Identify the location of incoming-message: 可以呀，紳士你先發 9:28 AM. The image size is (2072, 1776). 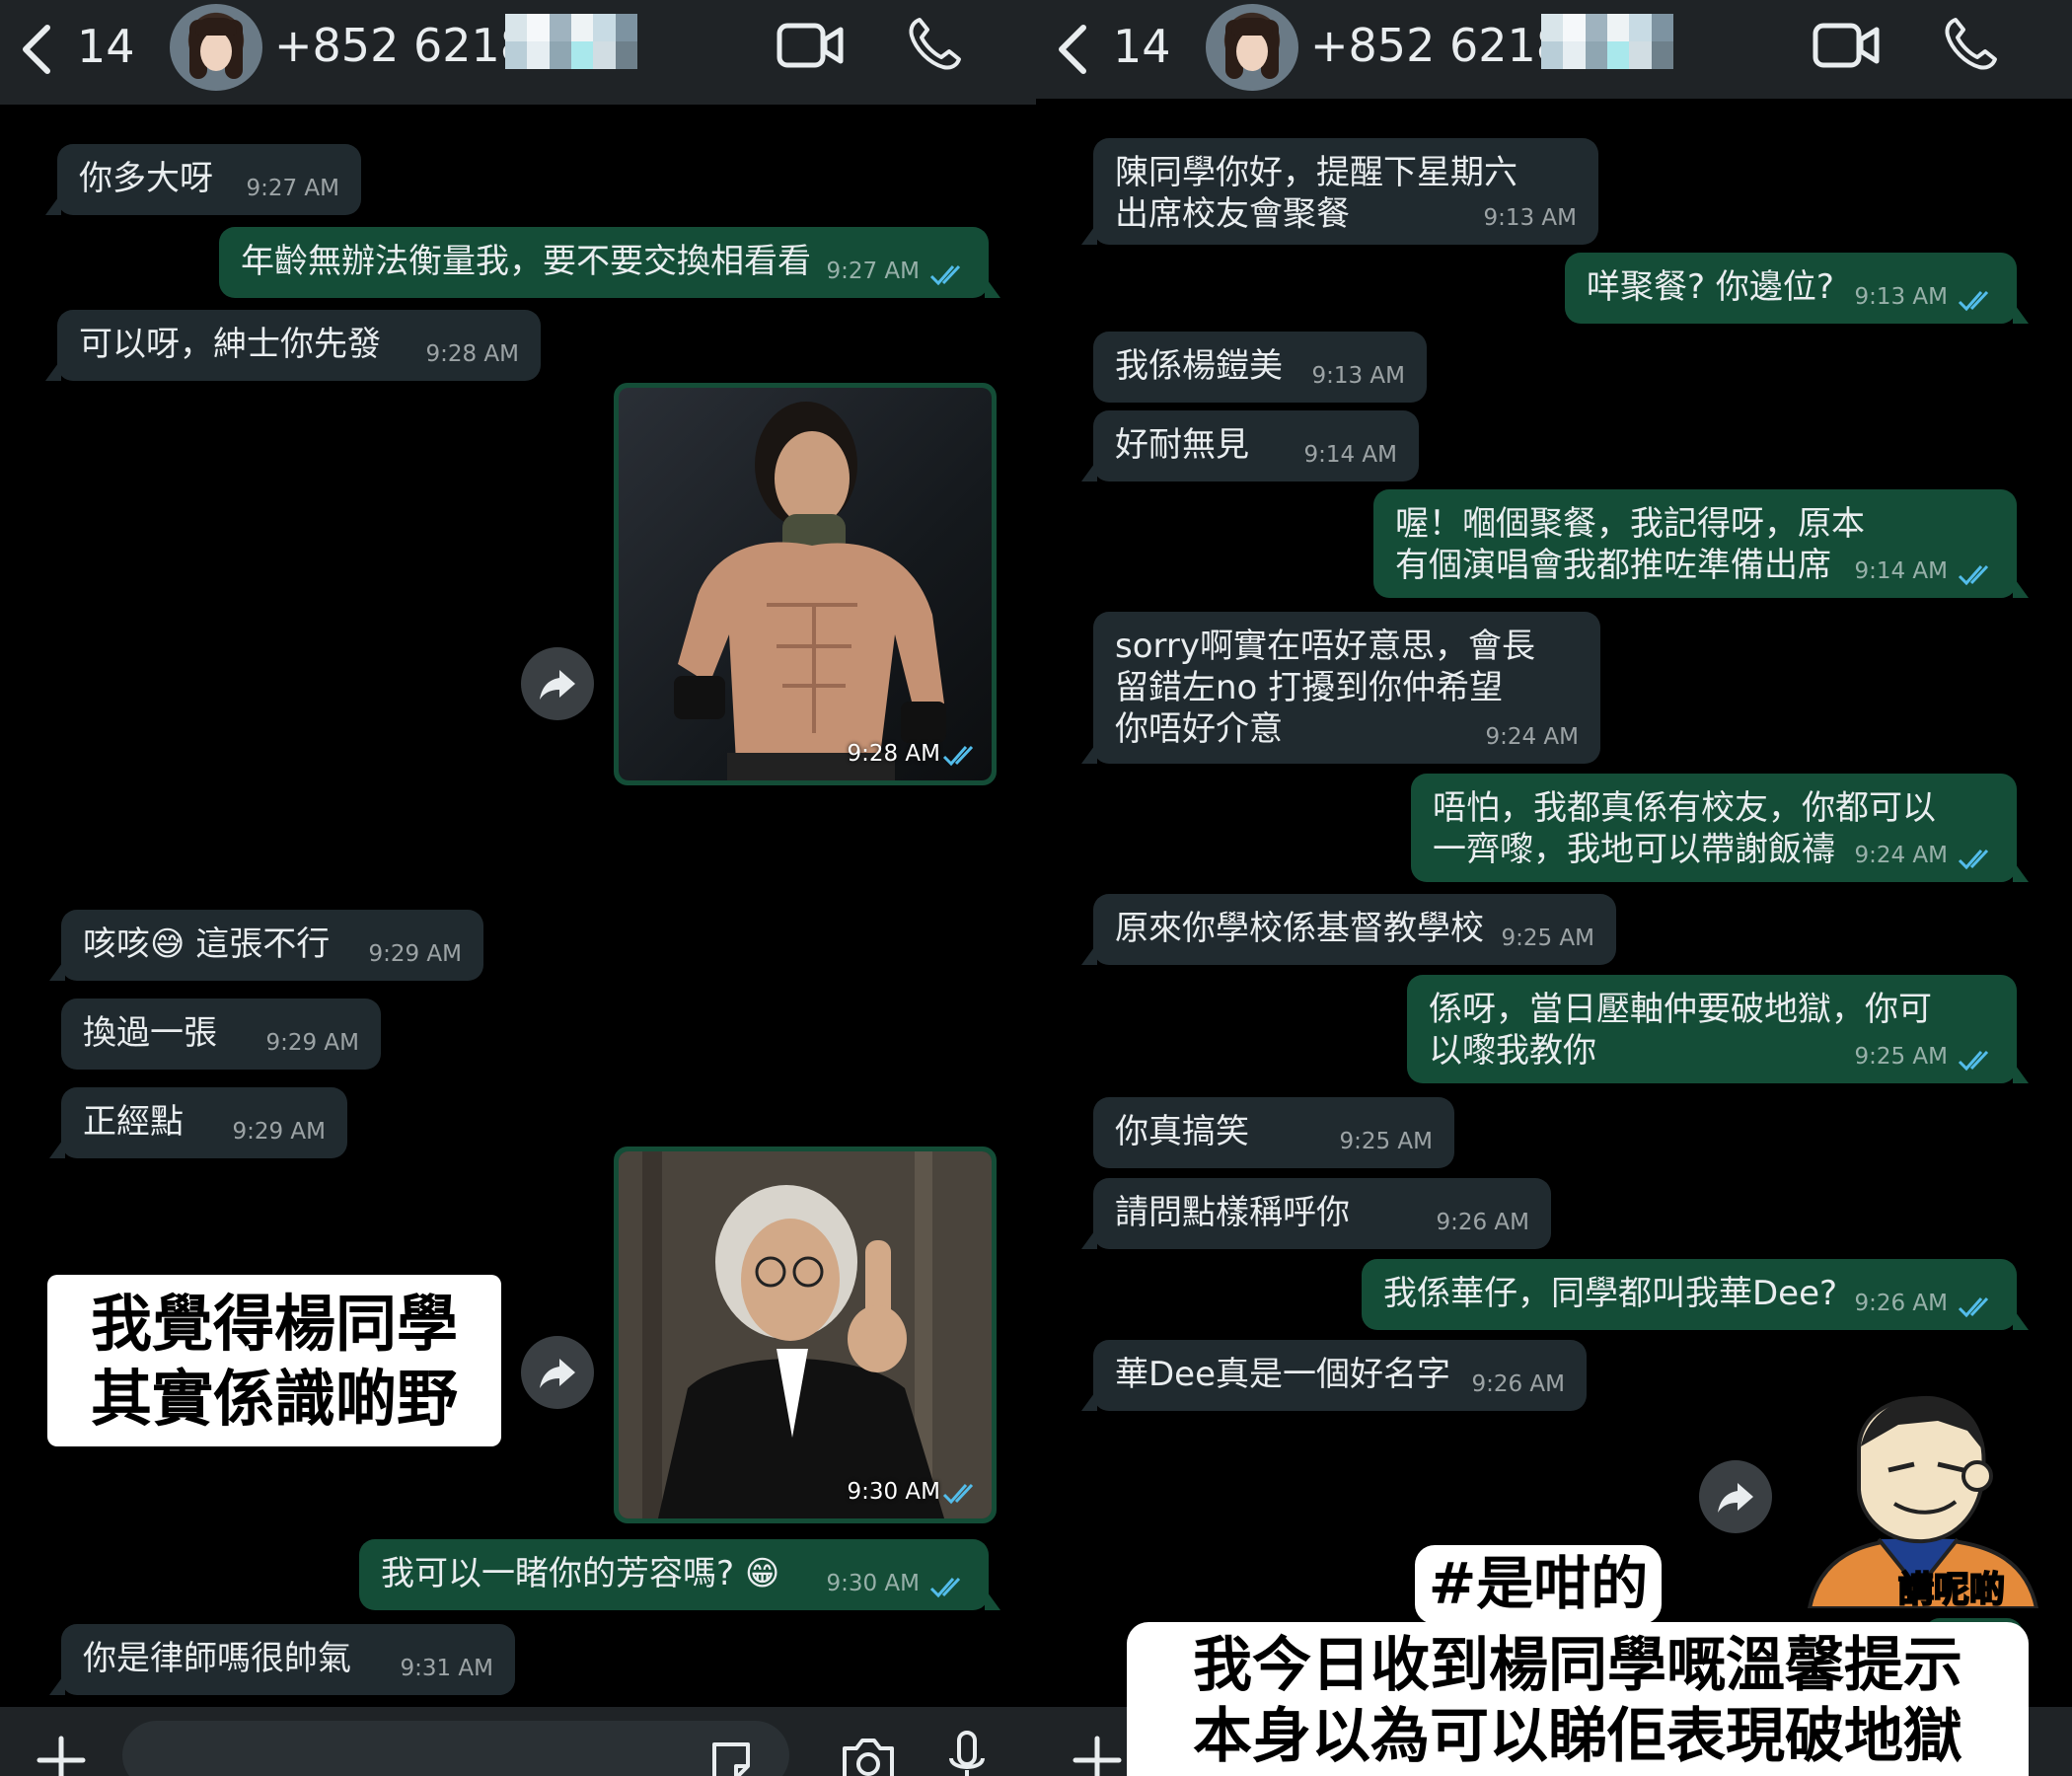
(293, 346).